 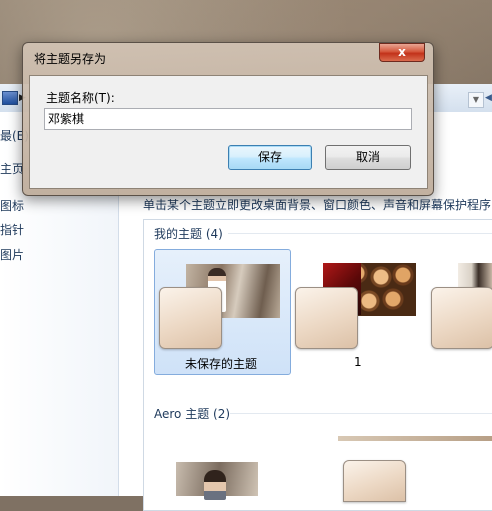 I want to click on forward-arrow-icon: ◀, so click(x=488, y=98).